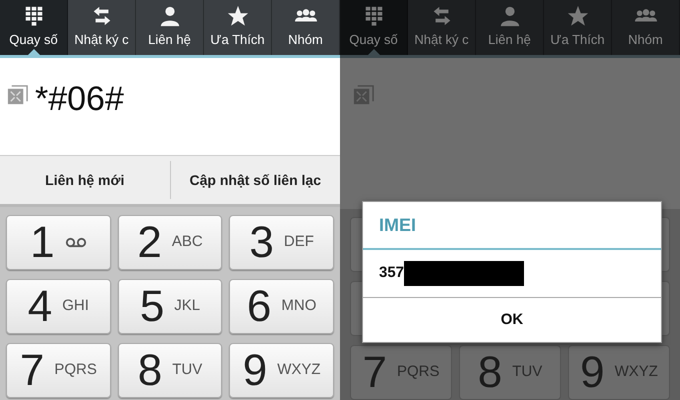 This screenshot has height=400, width=680. I want to click on ok-button: OK, so click(512, 320).